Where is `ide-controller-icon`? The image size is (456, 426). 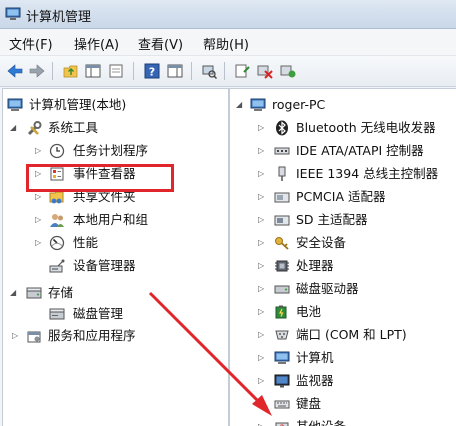
ide-controller-icon is located at coordinates (282, 151).